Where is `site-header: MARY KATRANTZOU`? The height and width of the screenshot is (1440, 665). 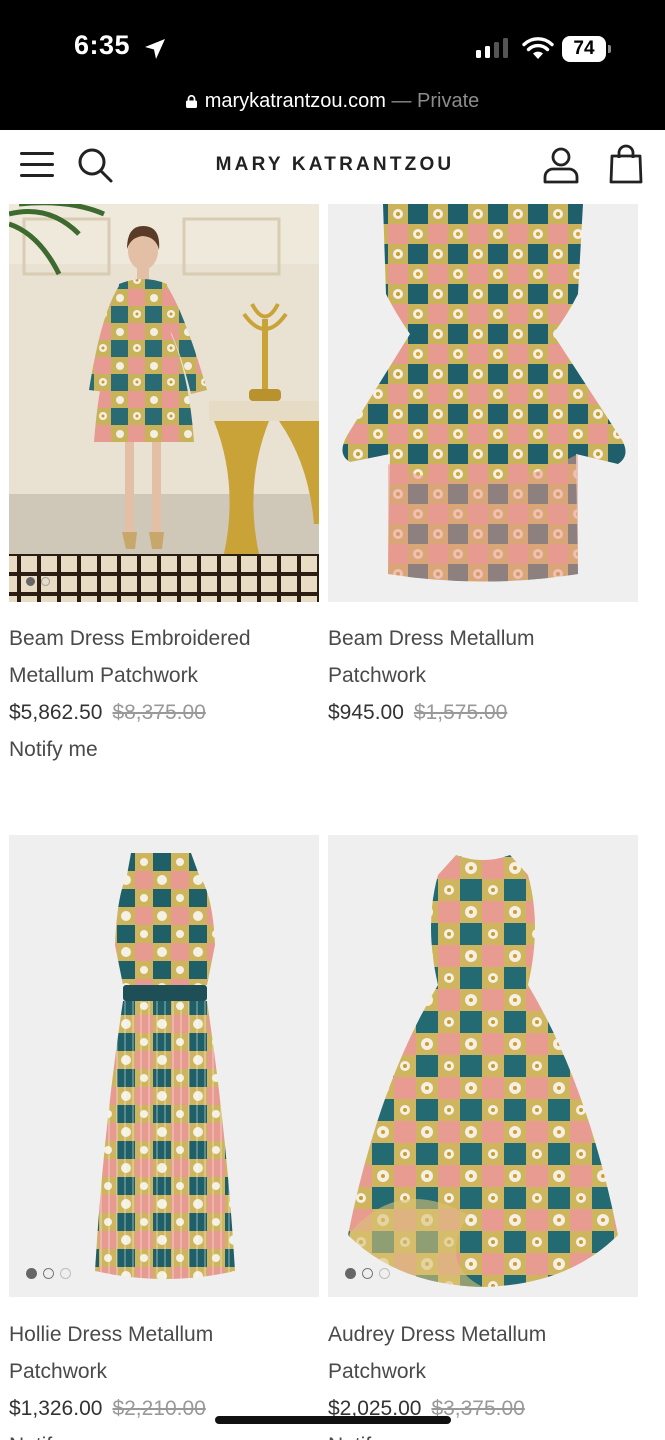
site-header: MARY KATRANTZOU is located at coordinates (332, 167).